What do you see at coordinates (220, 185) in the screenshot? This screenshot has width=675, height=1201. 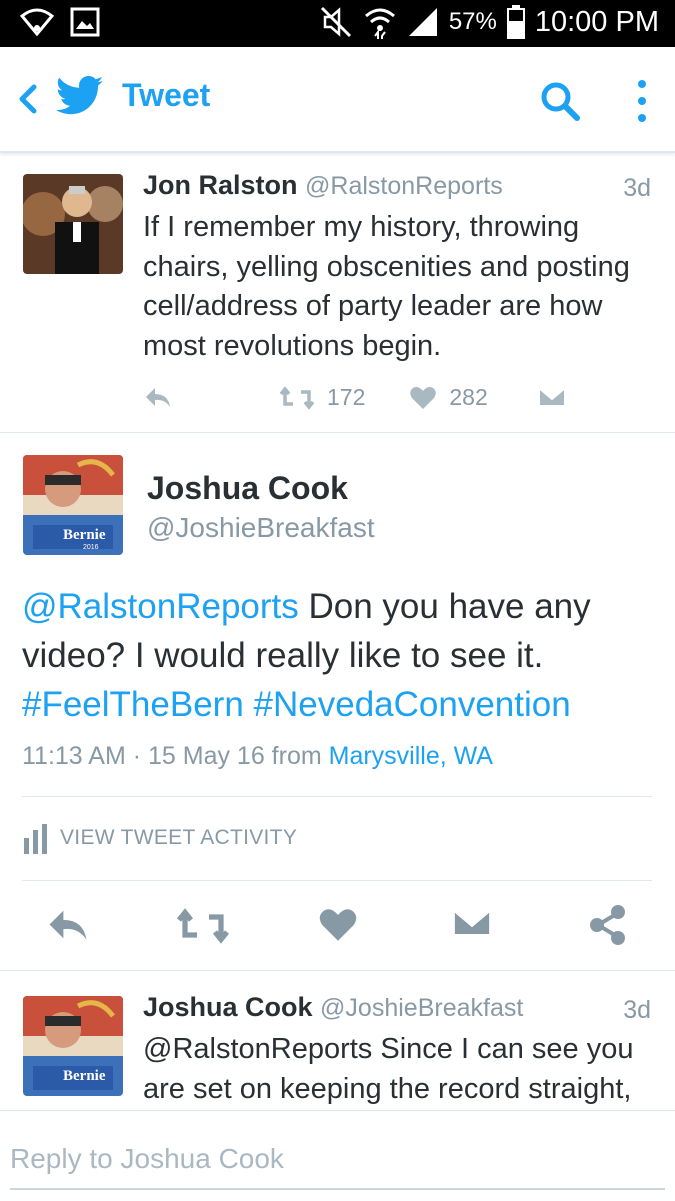 I see `author-name: Jon Ralston` at bounding box center [220, 185].